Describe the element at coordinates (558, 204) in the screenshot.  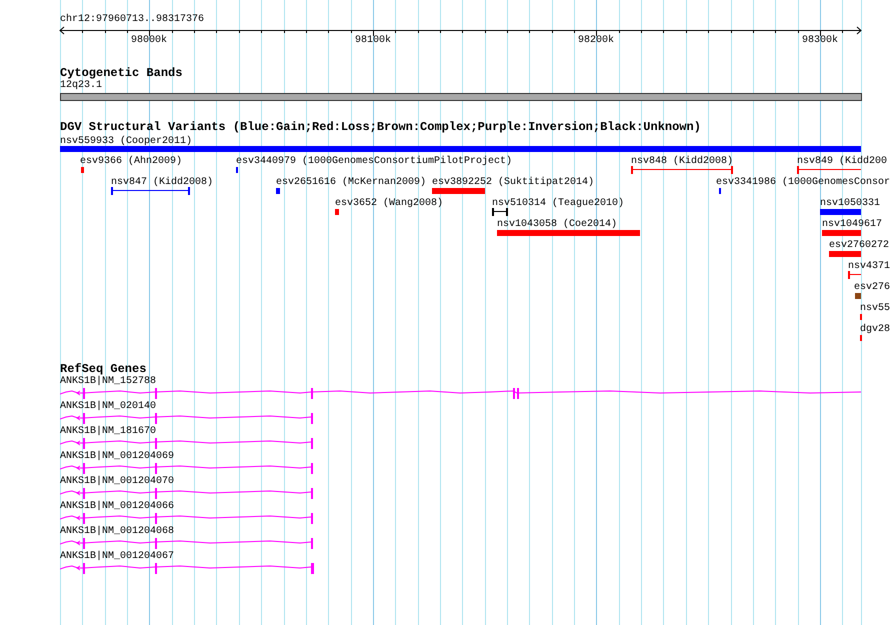
I see `variant-label: nsv510314 (Teague2010)` at that location.